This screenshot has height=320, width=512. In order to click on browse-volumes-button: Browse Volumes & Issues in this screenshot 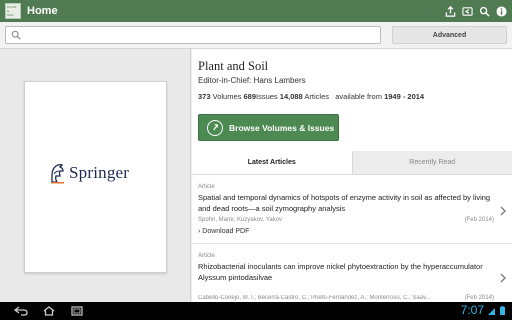, I will do `click(268, 127)`.